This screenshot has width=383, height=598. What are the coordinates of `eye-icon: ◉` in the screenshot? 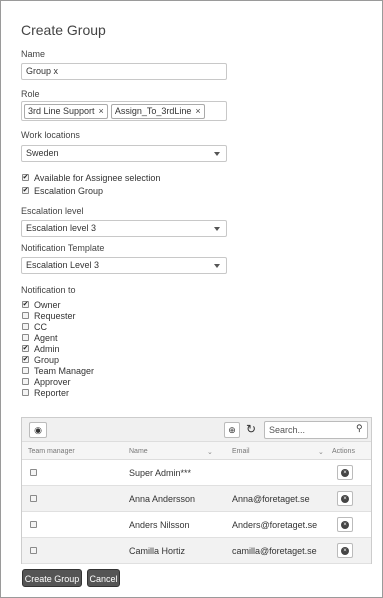 It's located at (38, 429).